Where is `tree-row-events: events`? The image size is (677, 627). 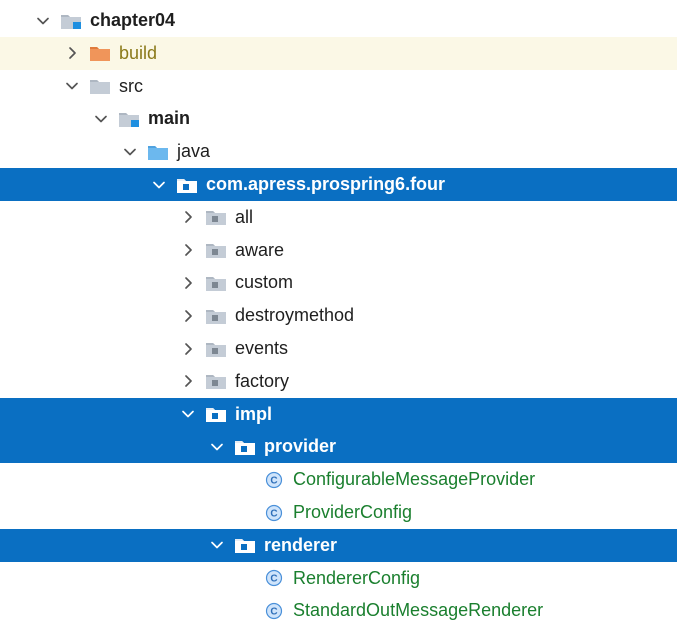
tree-row-events: events is located at coordinates (338, 348).